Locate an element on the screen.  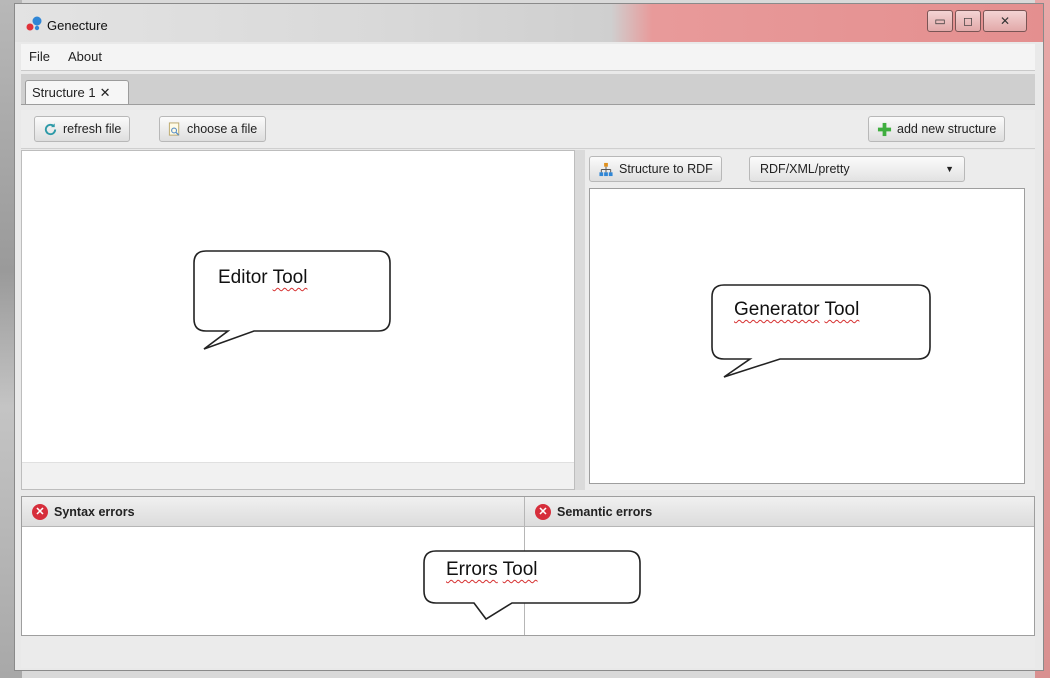
hierarchy-icon is located at coordinates (606, 170).